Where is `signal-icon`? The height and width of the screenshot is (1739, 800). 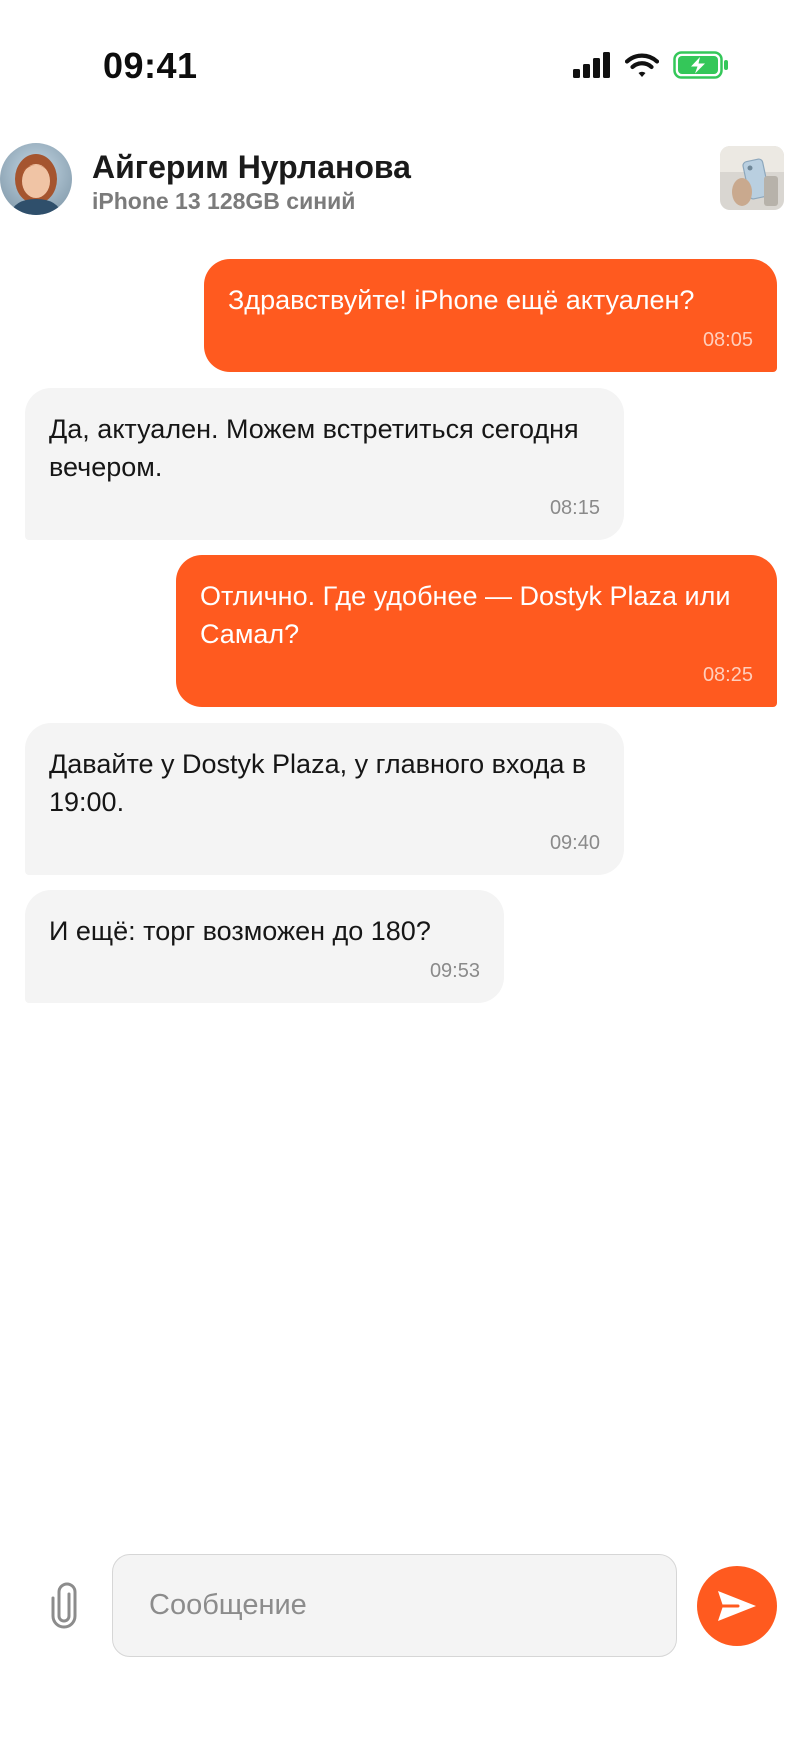 signal-icon is located at coordinates (591, 65).